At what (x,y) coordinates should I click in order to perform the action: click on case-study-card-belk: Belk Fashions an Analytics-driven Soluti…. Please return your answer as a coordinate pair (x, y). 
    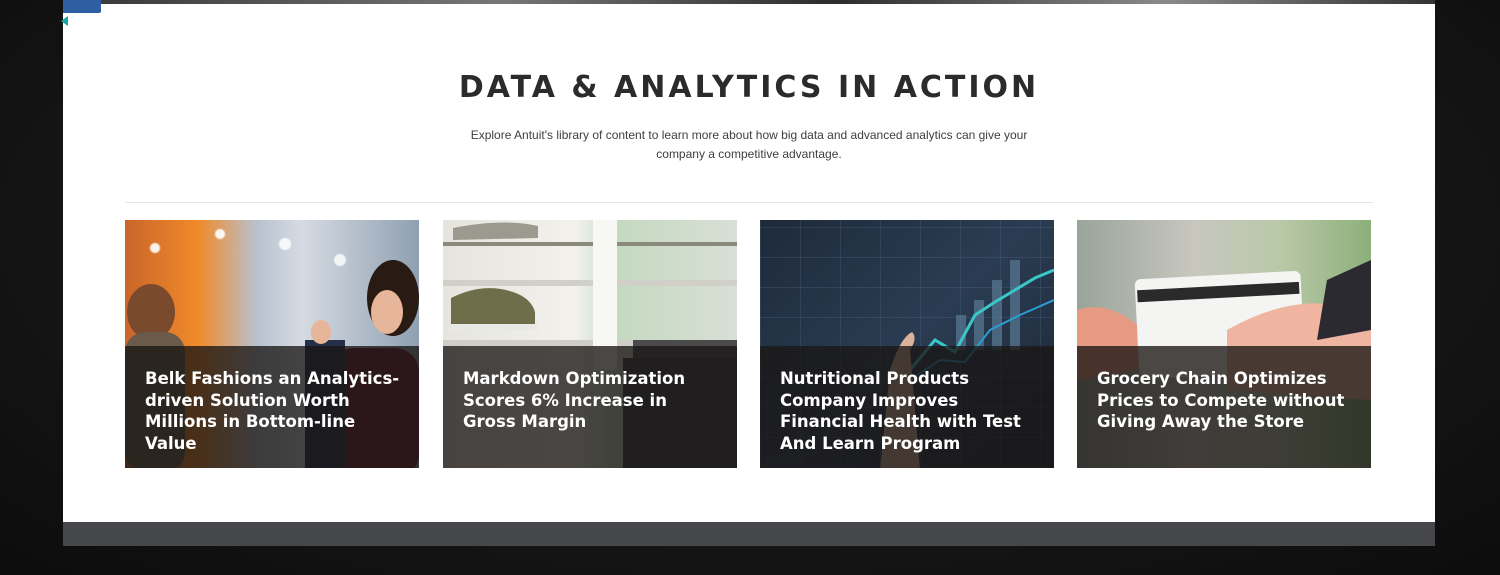
    Looking at the image, I should click on (272, 344).